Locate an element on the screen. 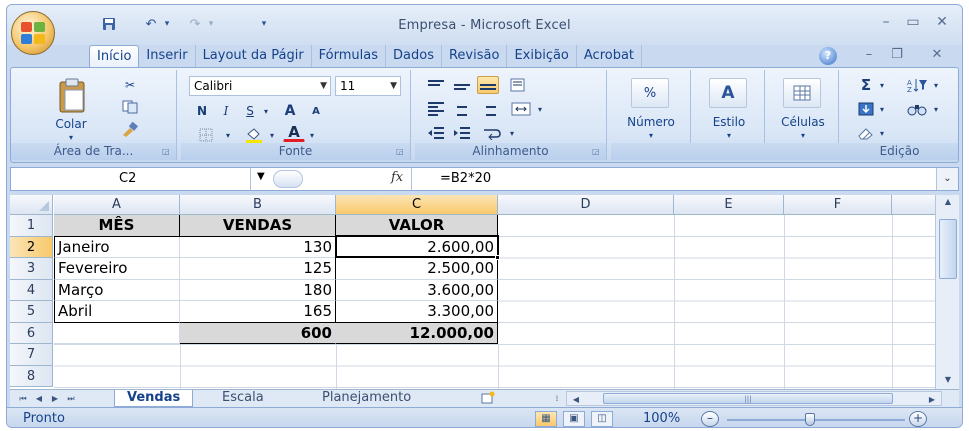 Image resolution: width=969 pixels, height=431 pixels. sheet-tab-vendas: Vendas is located at coordinates (154, 398).